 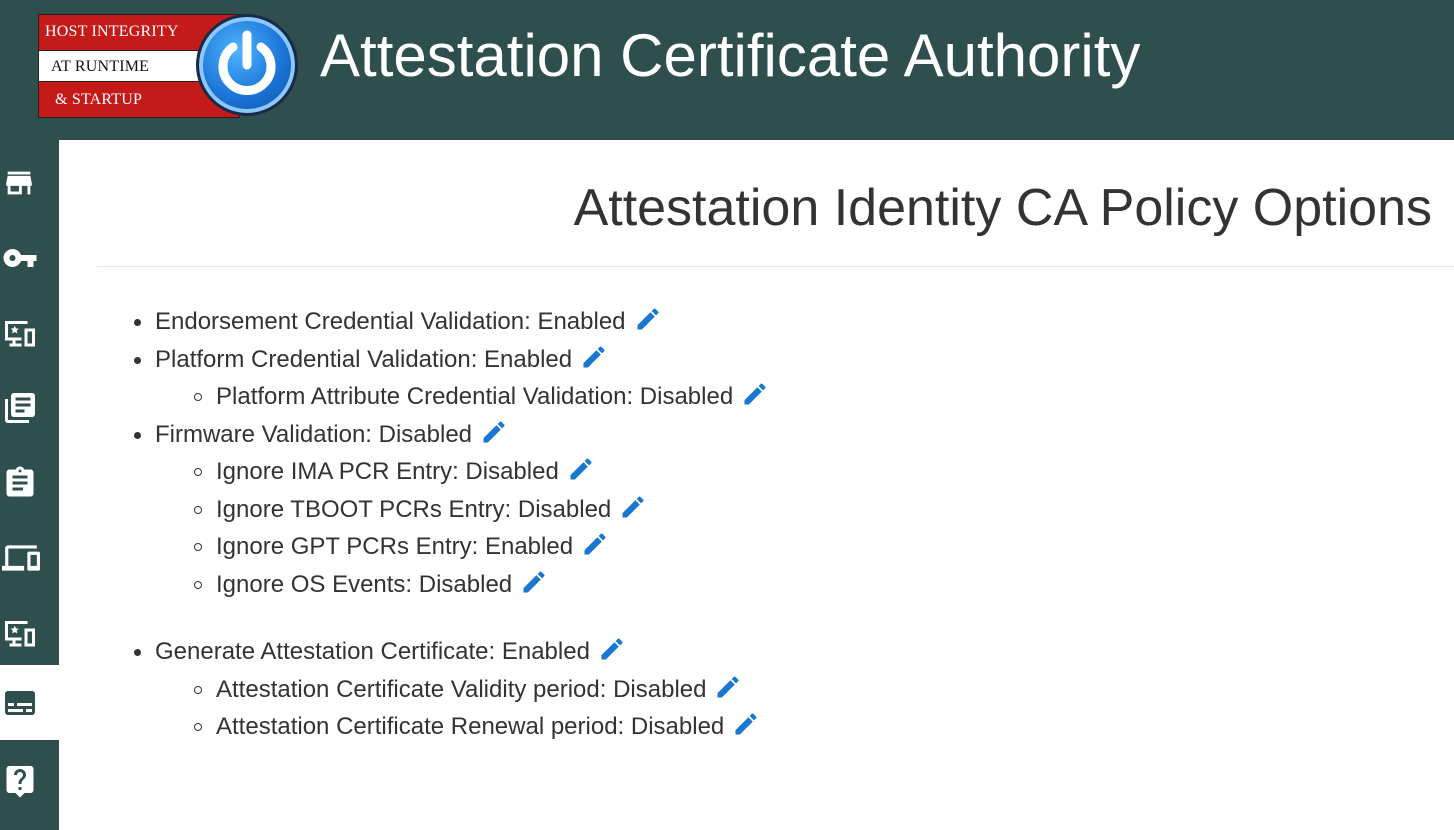 I want to click on key-icon, so click(x=20, y=257).